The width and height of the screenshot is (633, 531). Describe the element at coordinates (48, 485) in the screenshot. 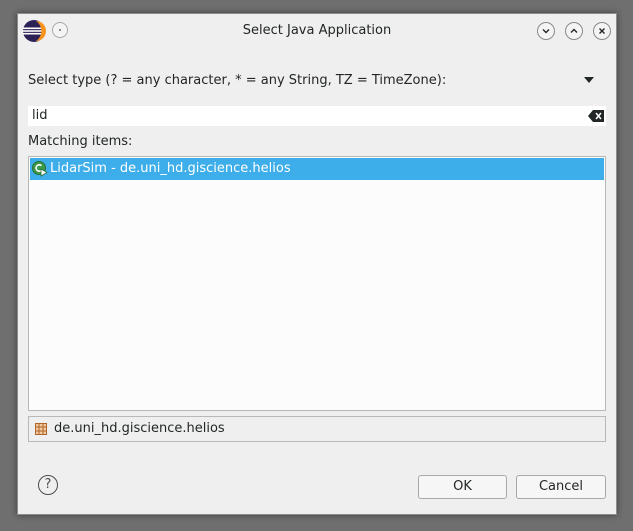

I see `help-button: ?` at that location.